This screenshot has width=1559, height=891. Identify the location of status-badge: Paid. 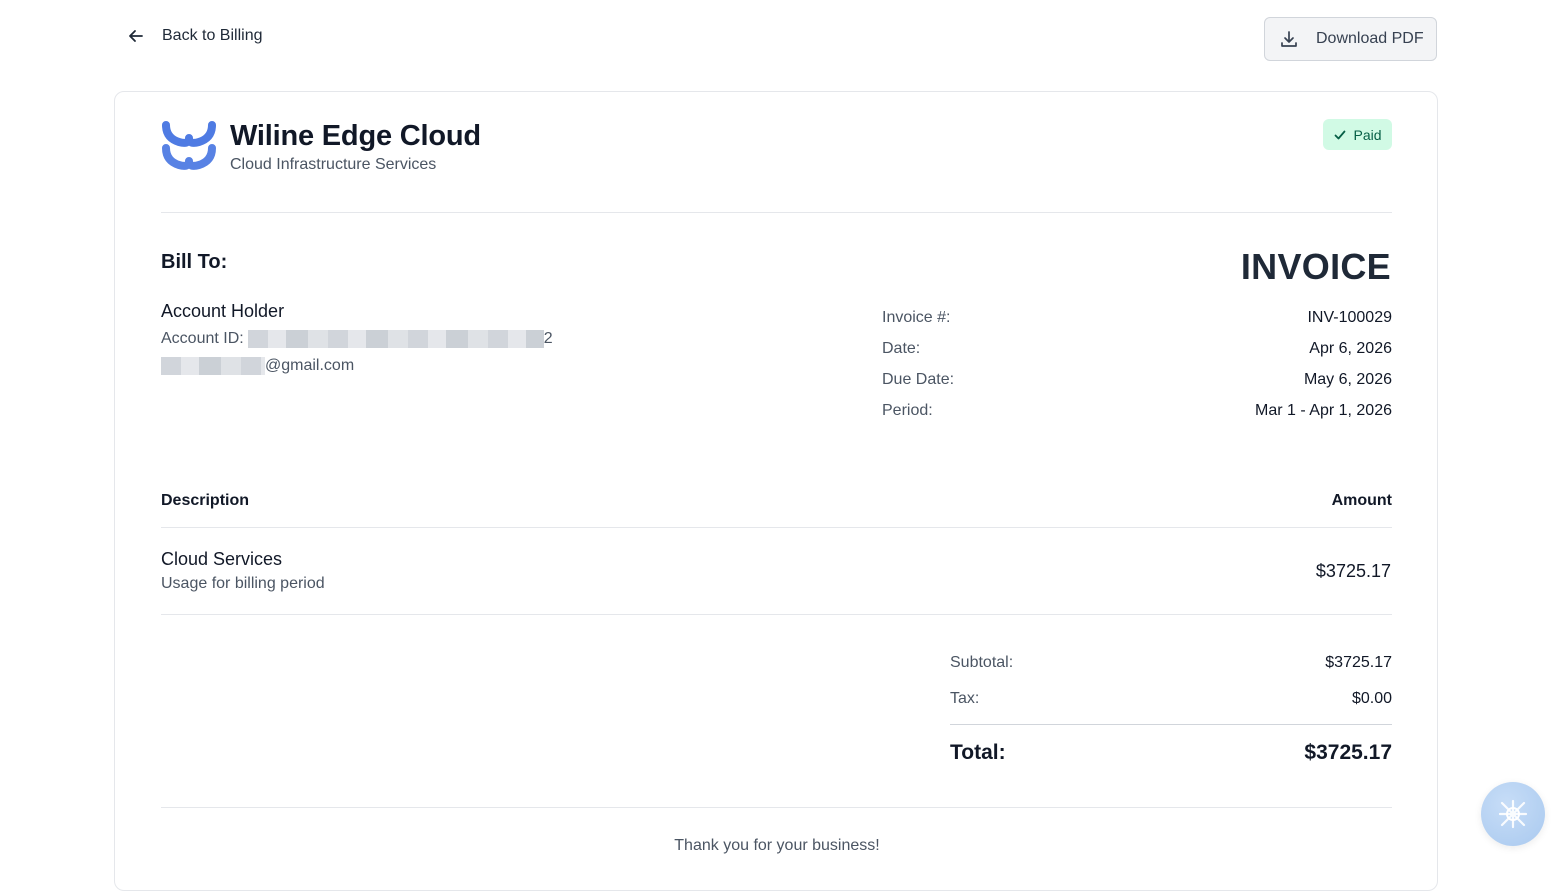
(1357, 134).